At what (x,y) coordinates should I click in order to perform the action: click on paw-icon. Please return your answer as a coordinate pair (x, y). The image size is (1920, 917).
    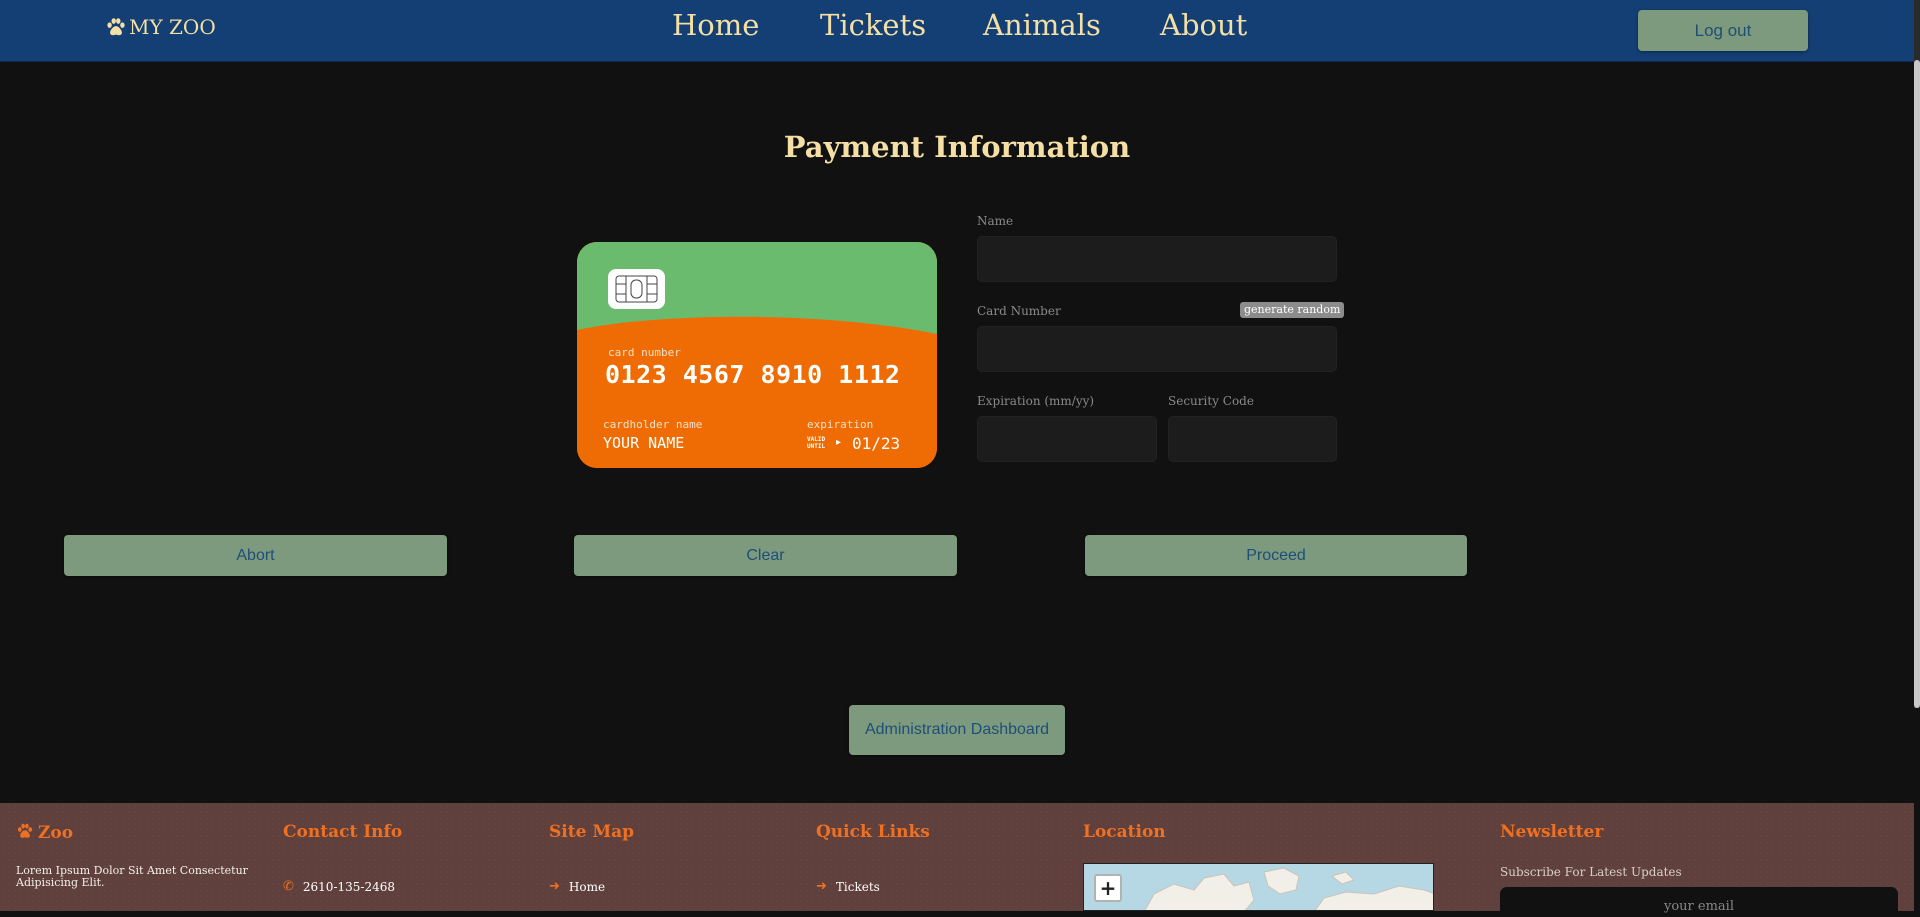
    Looking at the image, I should click on (25, 830).